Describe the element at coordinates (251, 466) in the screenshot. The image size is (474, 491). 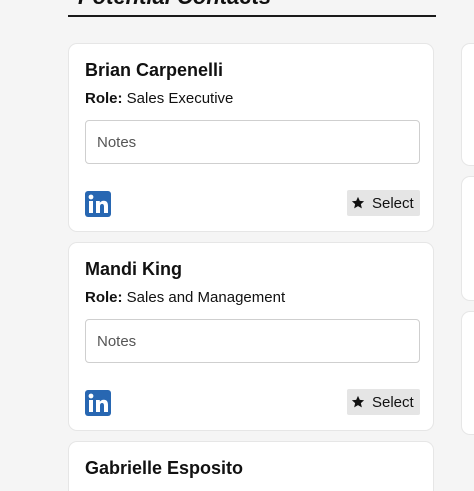
I see `contact-card: Gabrielle Esposito` at that location.